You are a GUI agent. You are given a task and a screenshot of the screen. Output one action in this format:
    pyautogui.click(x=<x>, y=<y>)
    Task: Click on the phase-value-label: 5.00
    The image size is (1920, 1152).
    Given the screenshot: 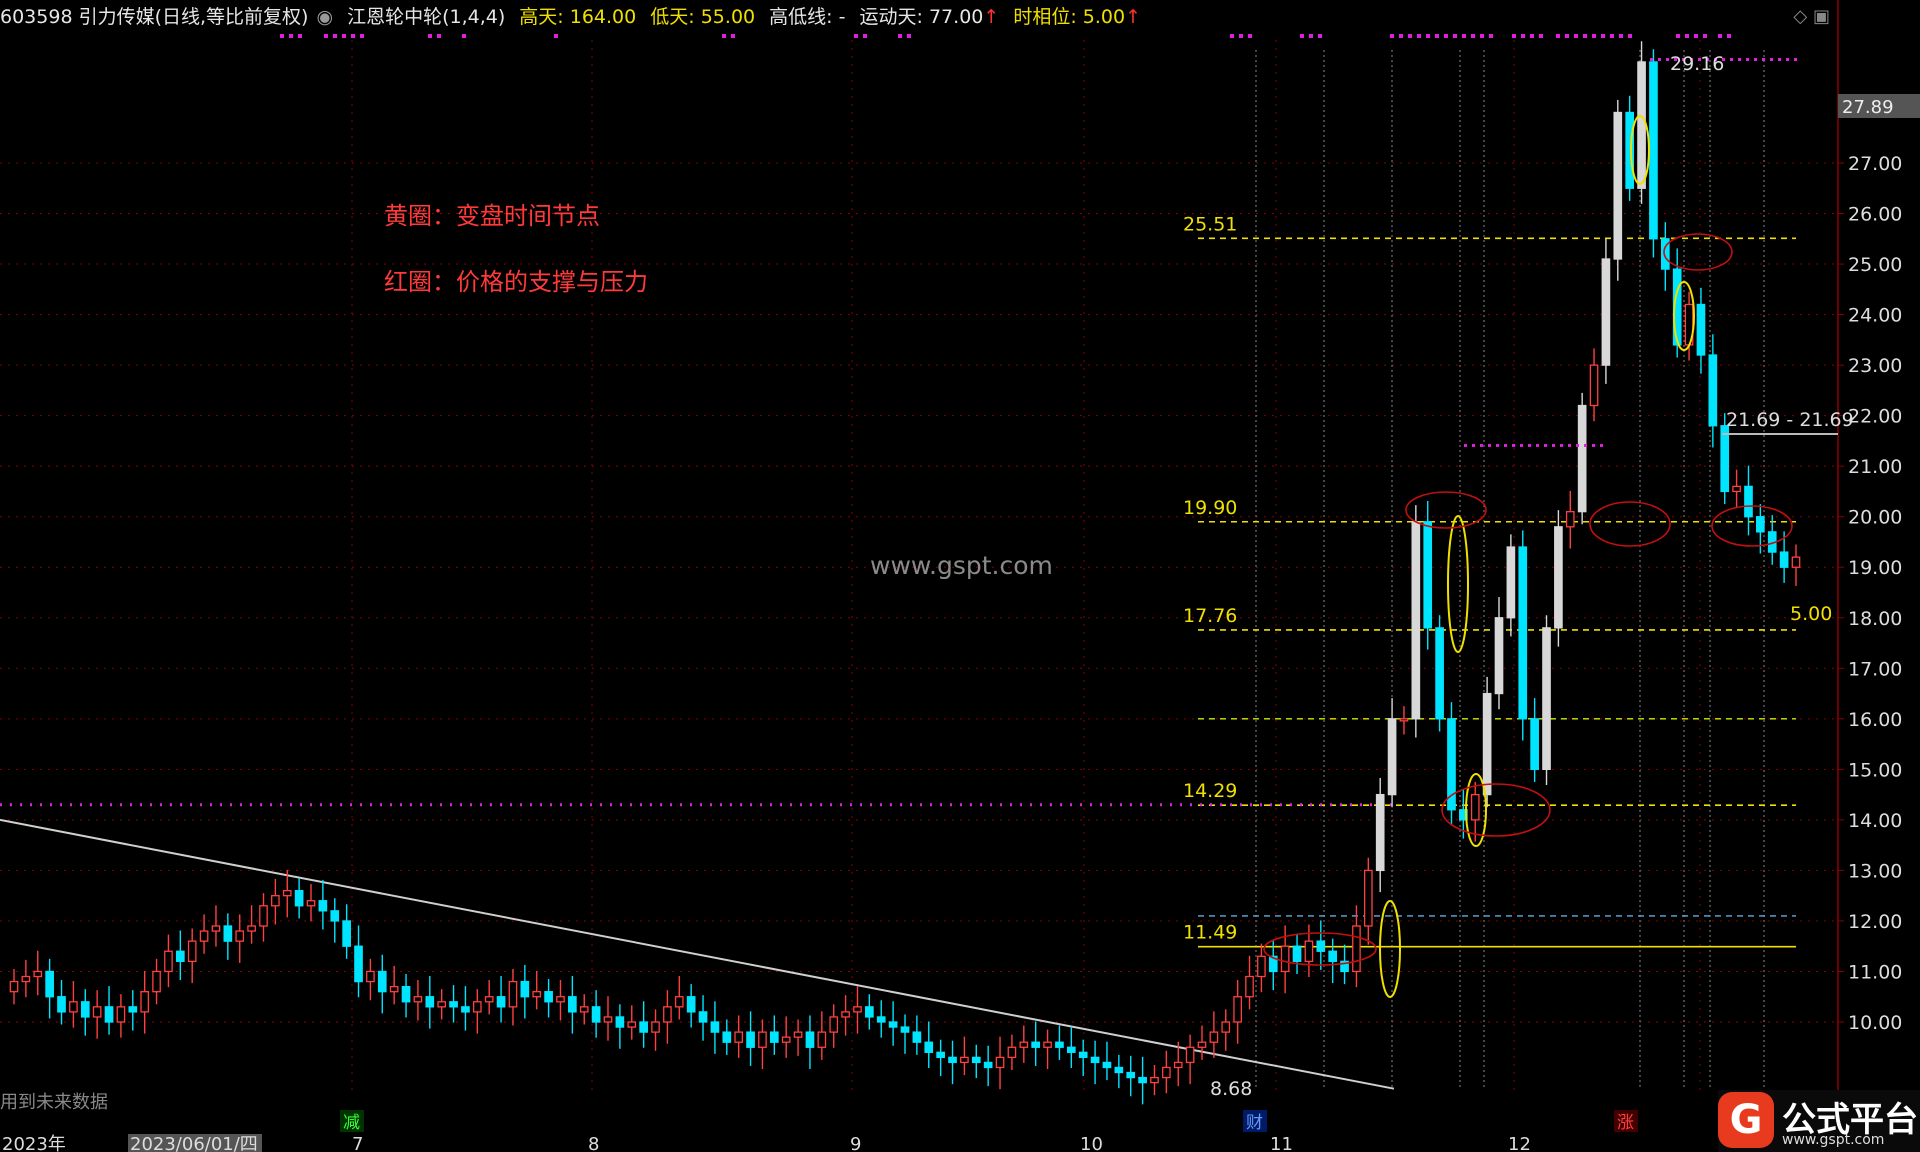 What is the action you would take?
    pyautogui.click(x=1811, y=614)
    